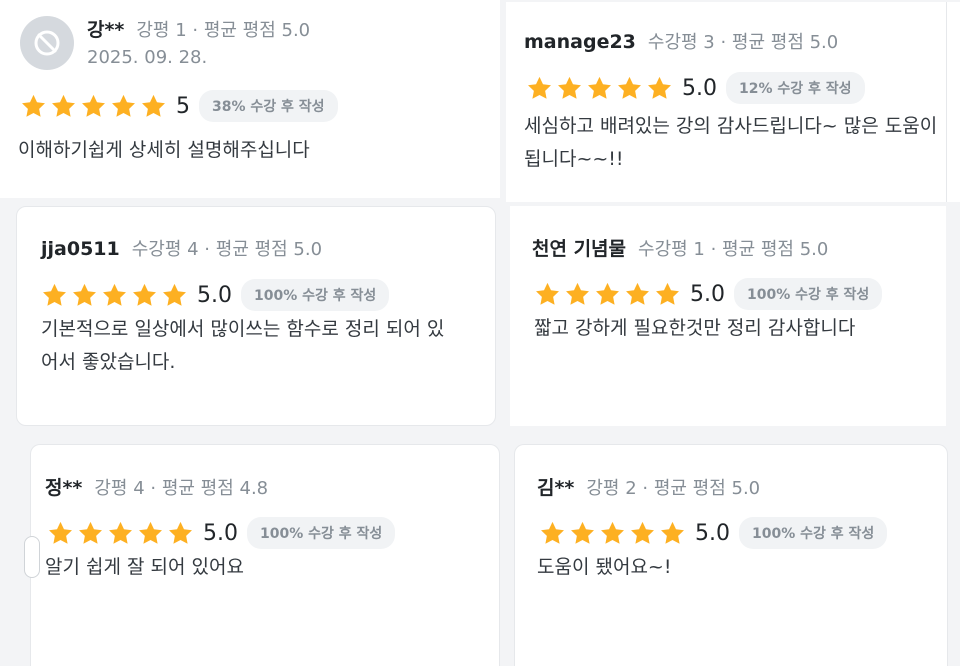  Describe the element at coordinates (243, 329) in the screenshot. I see `review-text-line: 기본적으로 일상에서 많이쓰는 함수로 정리 되어 있` at that location.